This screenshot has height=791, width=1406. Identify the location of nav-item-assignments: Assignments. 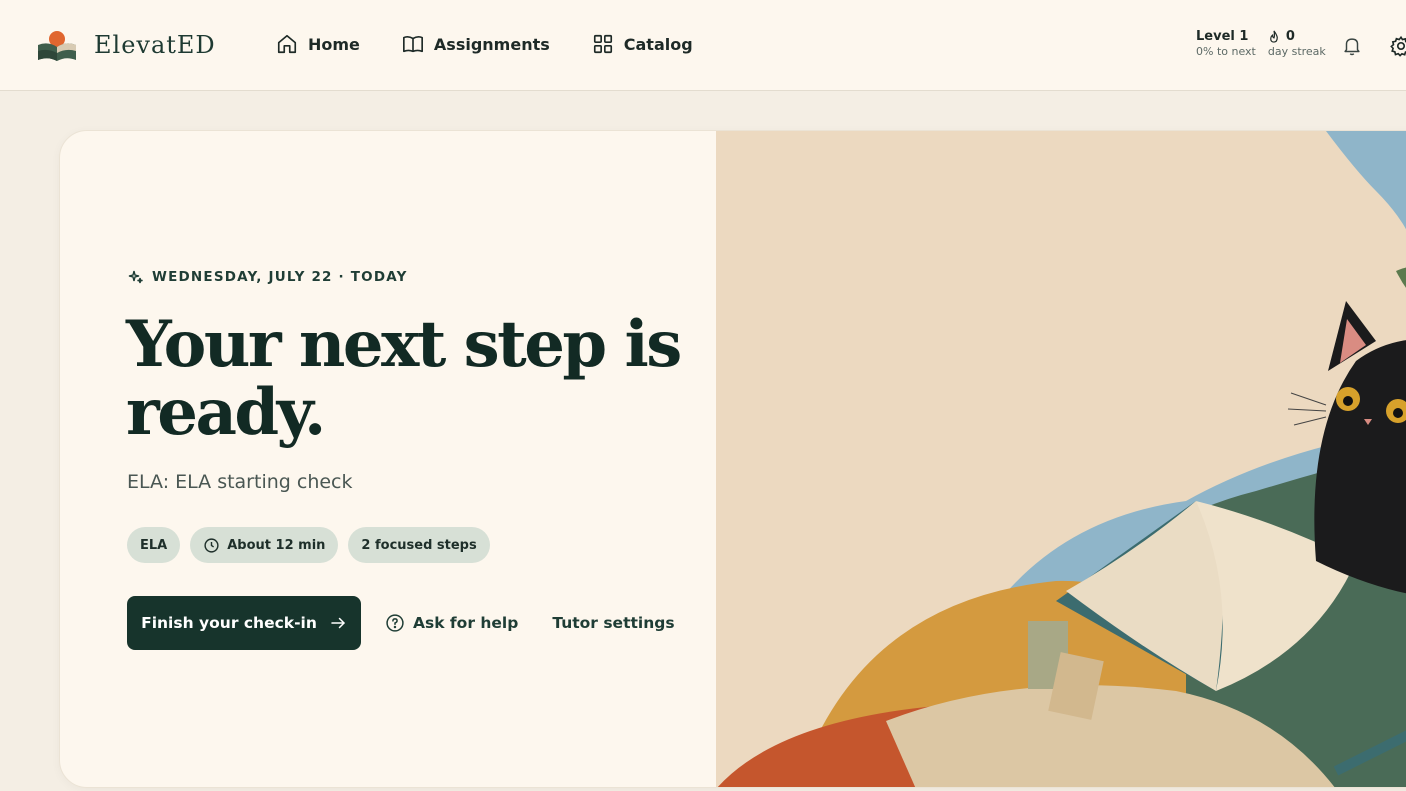
(476, 44).